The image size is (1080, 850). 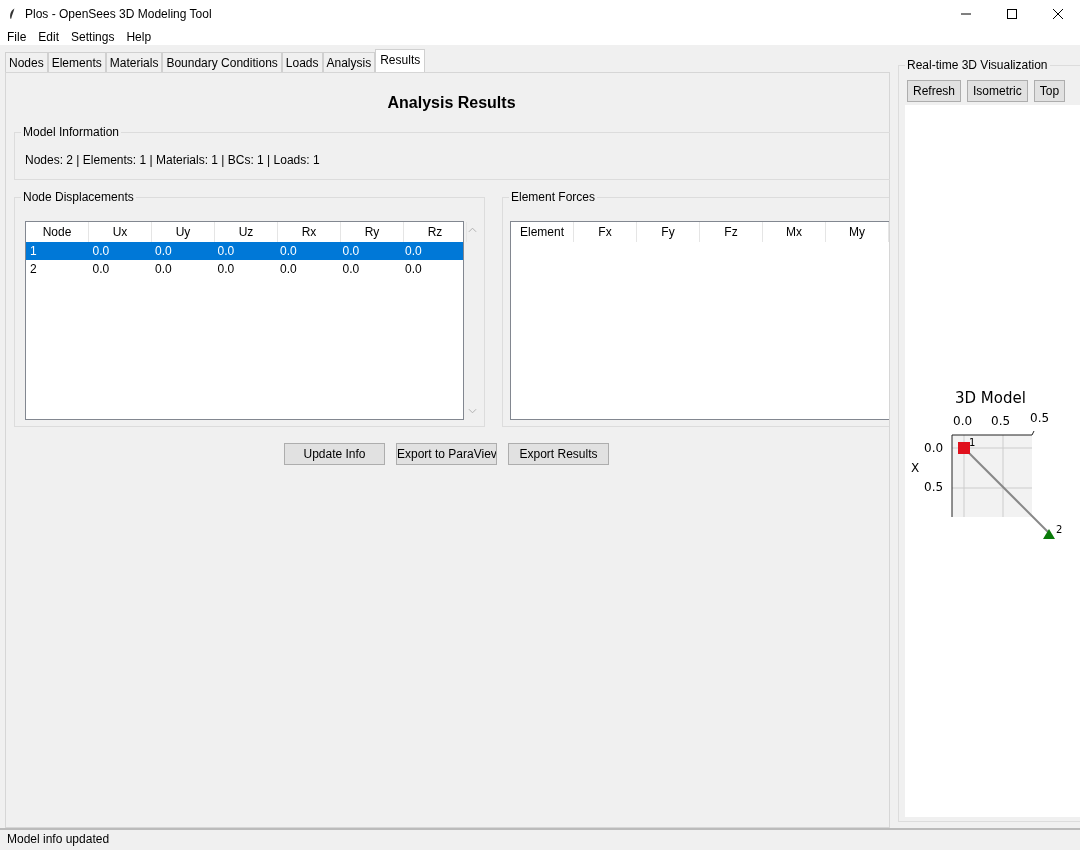 I want to click on group-title: Node Displacements, so click(x=78, y=197).